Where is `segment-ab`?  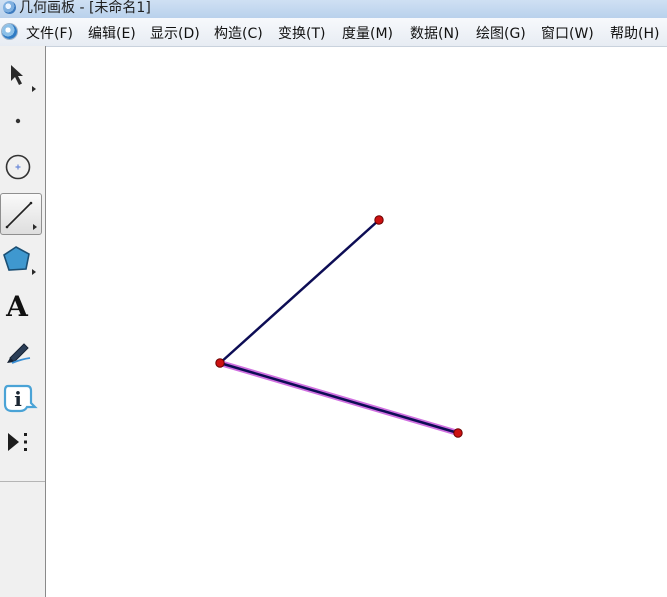 segment-ab is located at coordinates (299, 291).